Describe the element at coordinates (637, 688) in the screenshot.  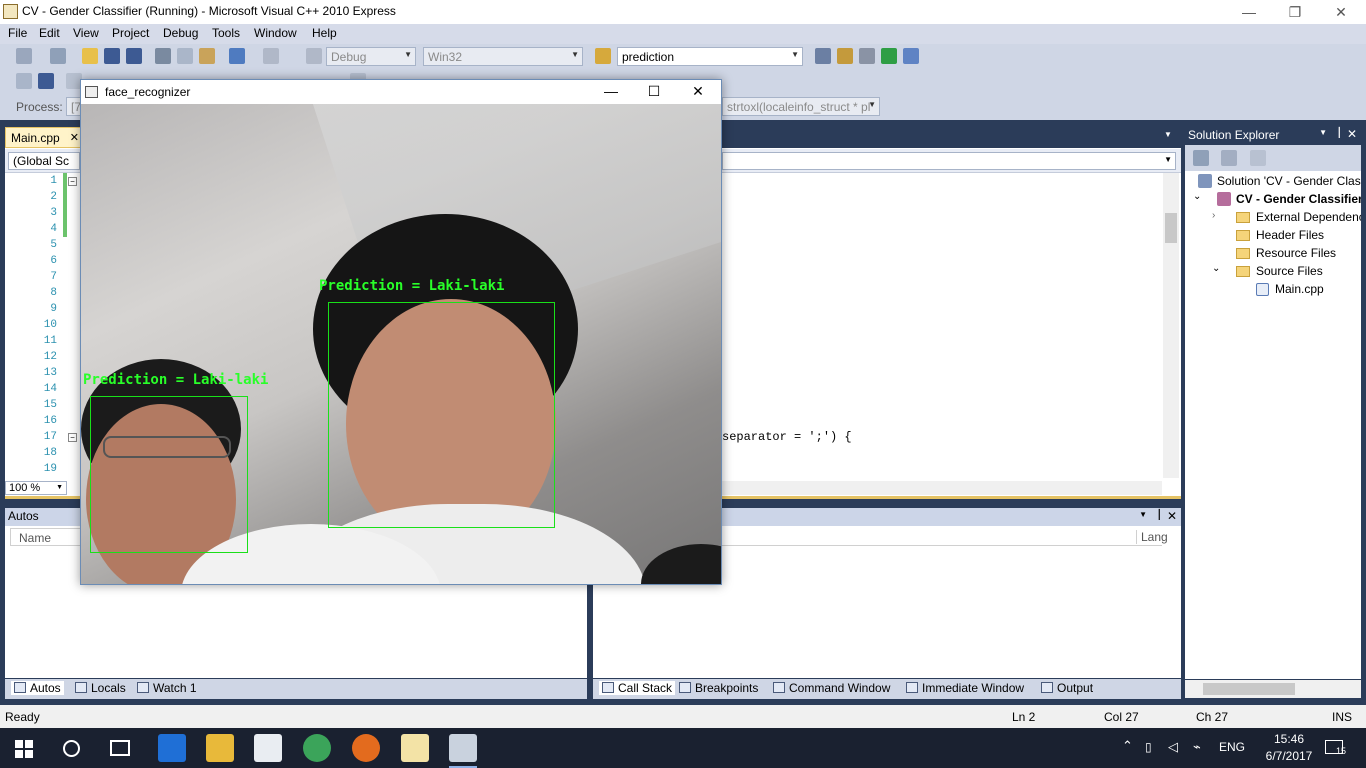
I see `tab-call-stack: Call Stack` at that location.